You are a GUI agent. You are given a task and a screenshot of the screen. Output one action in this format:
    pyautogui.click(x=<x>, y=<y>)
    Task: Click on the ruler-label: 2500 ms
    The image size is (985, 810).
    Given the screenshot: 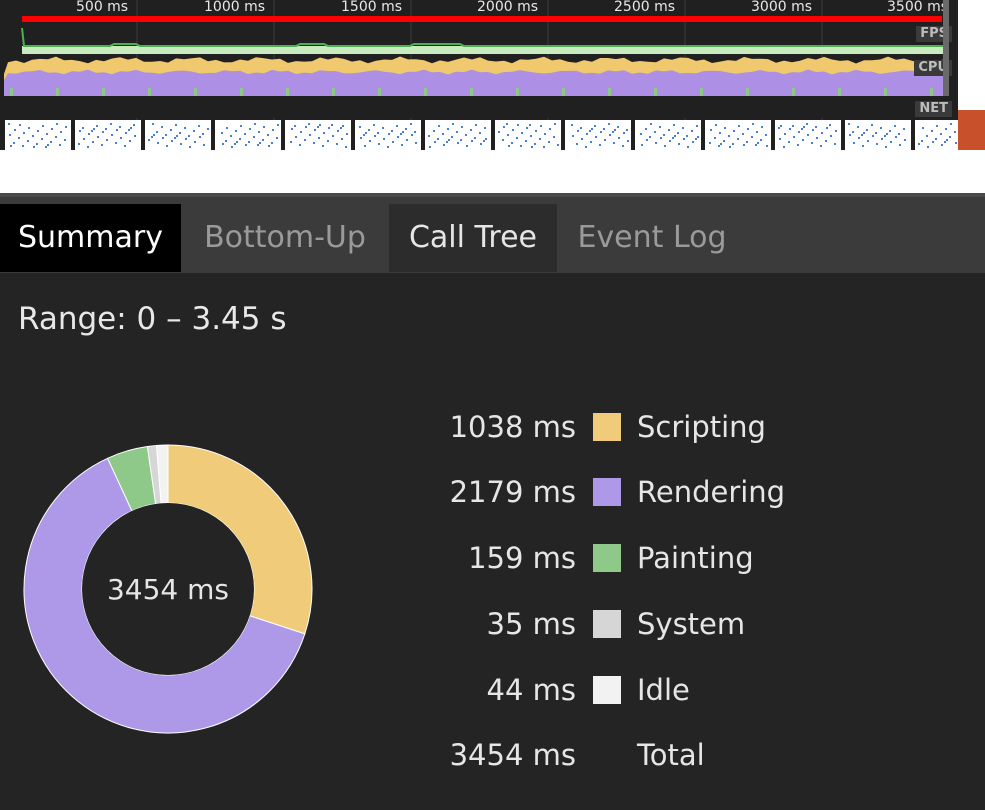 What is the action you would take?
    pyautogui.click(x=645, y=7)
    